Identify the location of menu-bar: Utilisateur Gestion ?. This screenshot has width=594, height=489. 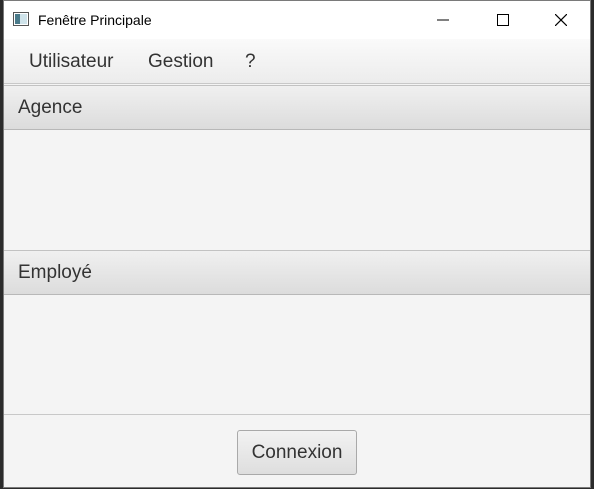
(297, 61).